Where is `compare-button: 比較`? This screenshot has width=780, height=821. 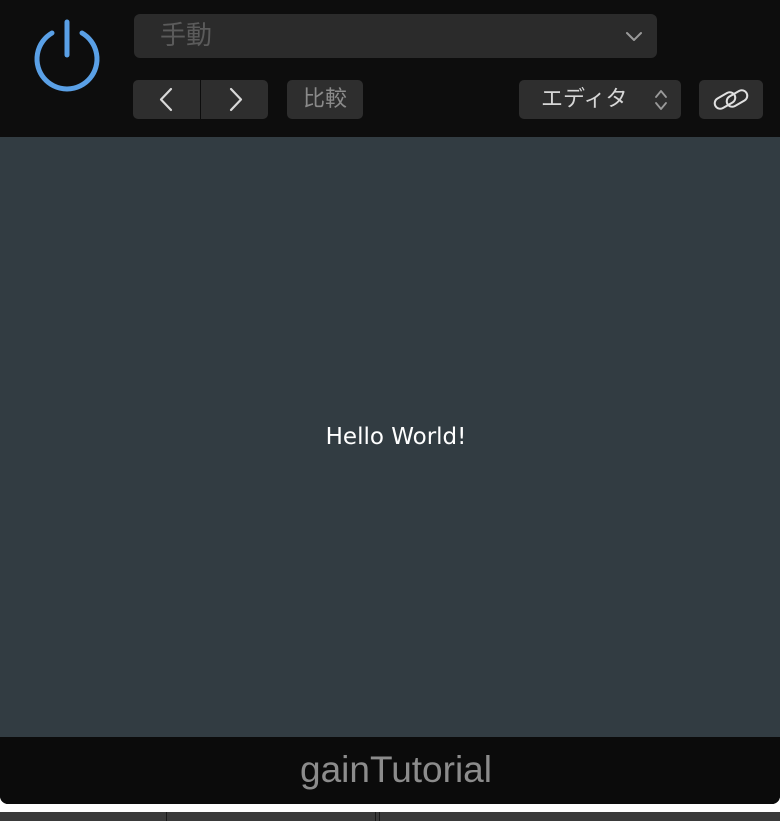 compare-button: 比較 is located at coordinates (325, 99).